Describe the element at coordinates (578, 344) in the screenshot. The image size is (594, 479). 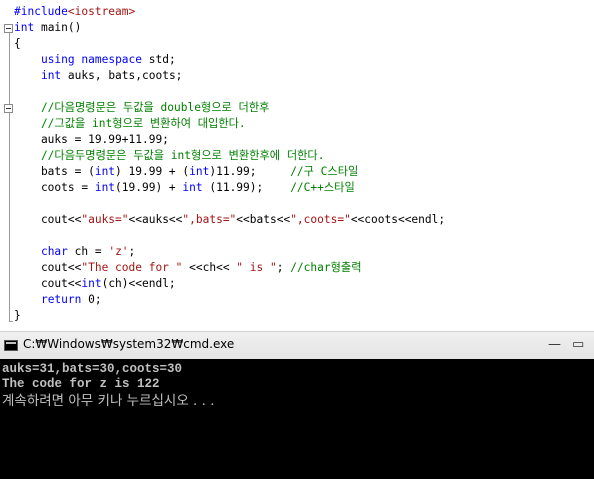
I see `maximize-icon: ▭` at that location.